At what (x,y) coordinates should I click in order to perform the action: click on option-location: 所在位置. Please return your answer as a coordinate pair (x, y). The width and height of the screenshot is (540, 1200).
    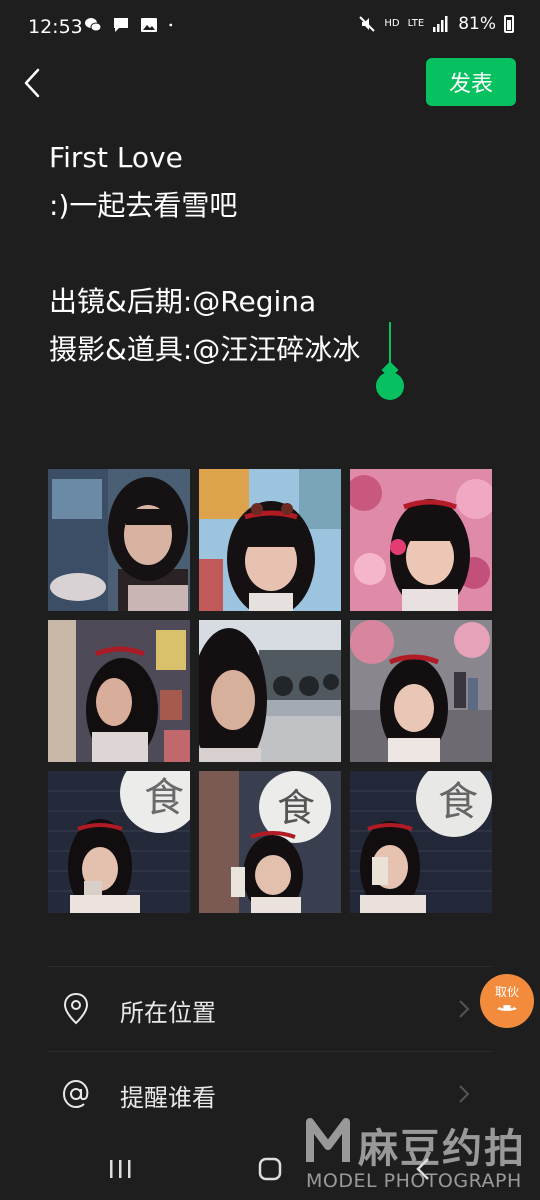
    Looking at the image, I should click on (270, 1009).